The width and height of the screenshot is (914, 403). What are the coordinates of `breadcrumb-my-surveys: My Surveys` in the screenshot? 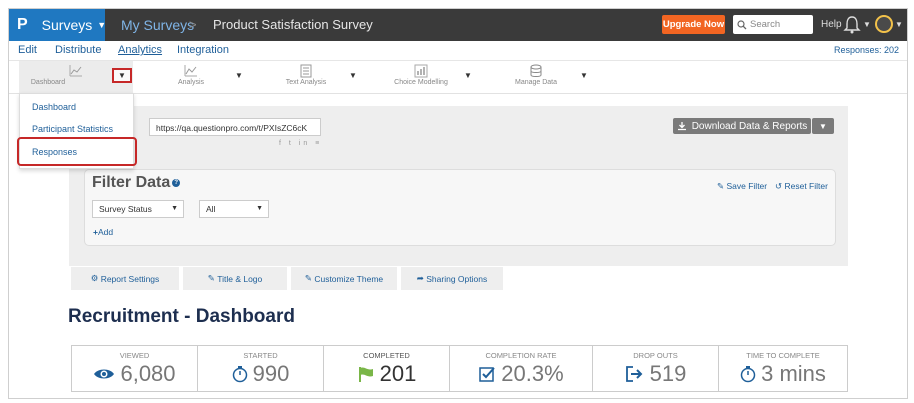 It's located at (157, 25).